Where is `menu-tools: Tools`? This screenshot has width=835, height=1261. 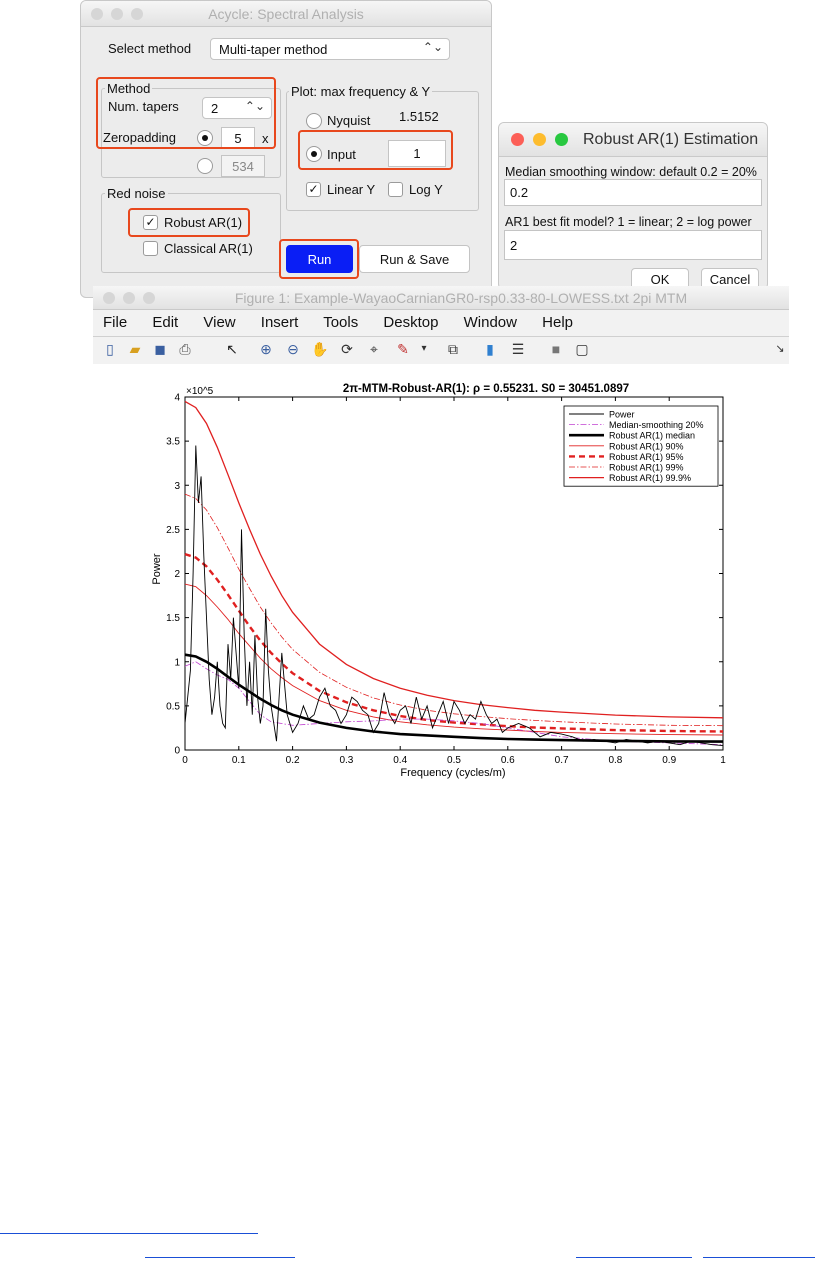
menu-tools: Tools is located at coordinates (340, 322).